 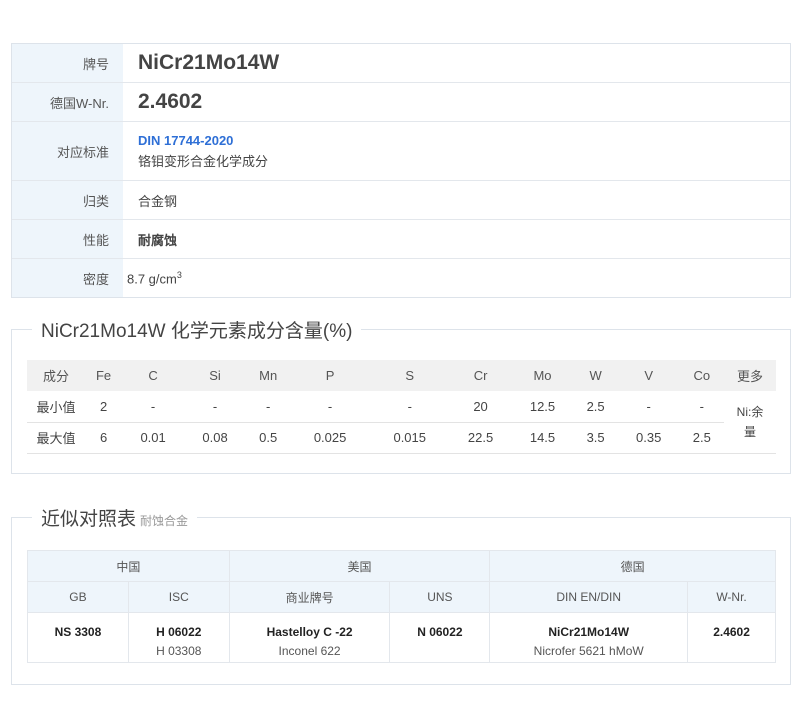 I want to click on chem-cell: 22.5, so click(x=480, y=437).